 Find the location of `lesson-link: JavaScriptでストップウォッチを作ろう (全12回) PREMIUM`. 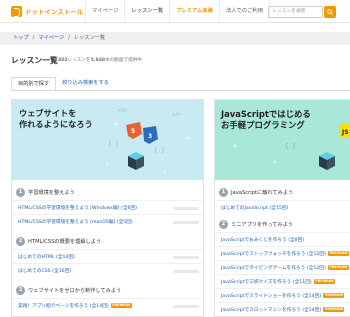

lesson-link: JavaScriptでストップウォッチを作ろう (全12回) PREMIUM is located at coordinates (285, 254).